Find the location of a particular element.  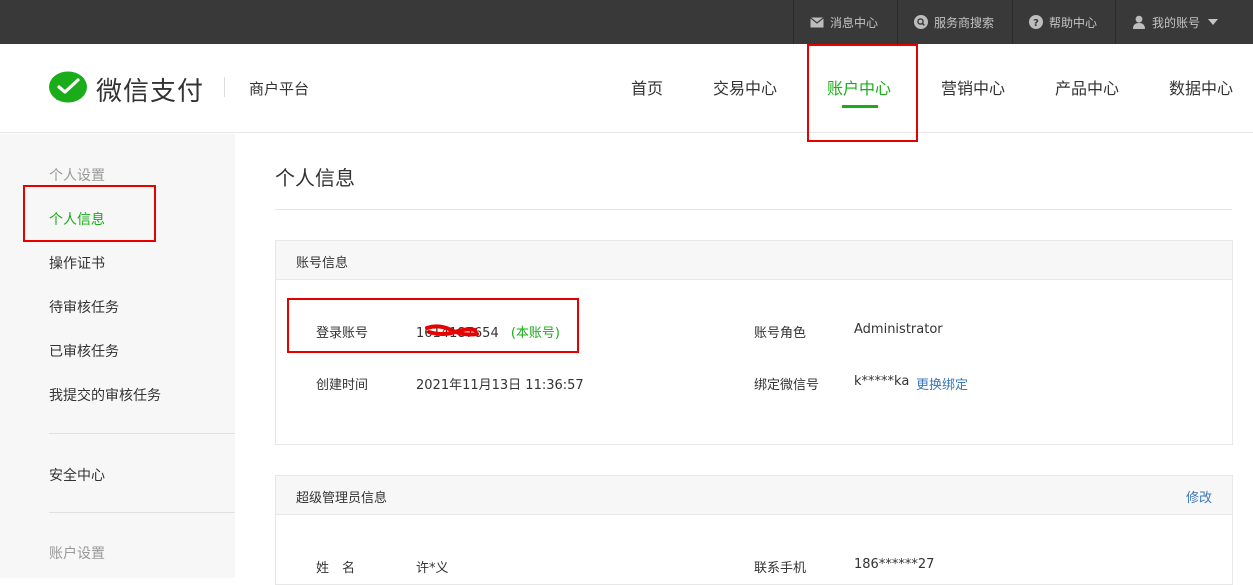

provider-search-link: 服务商搜索 is located at coordinates (954, 22).